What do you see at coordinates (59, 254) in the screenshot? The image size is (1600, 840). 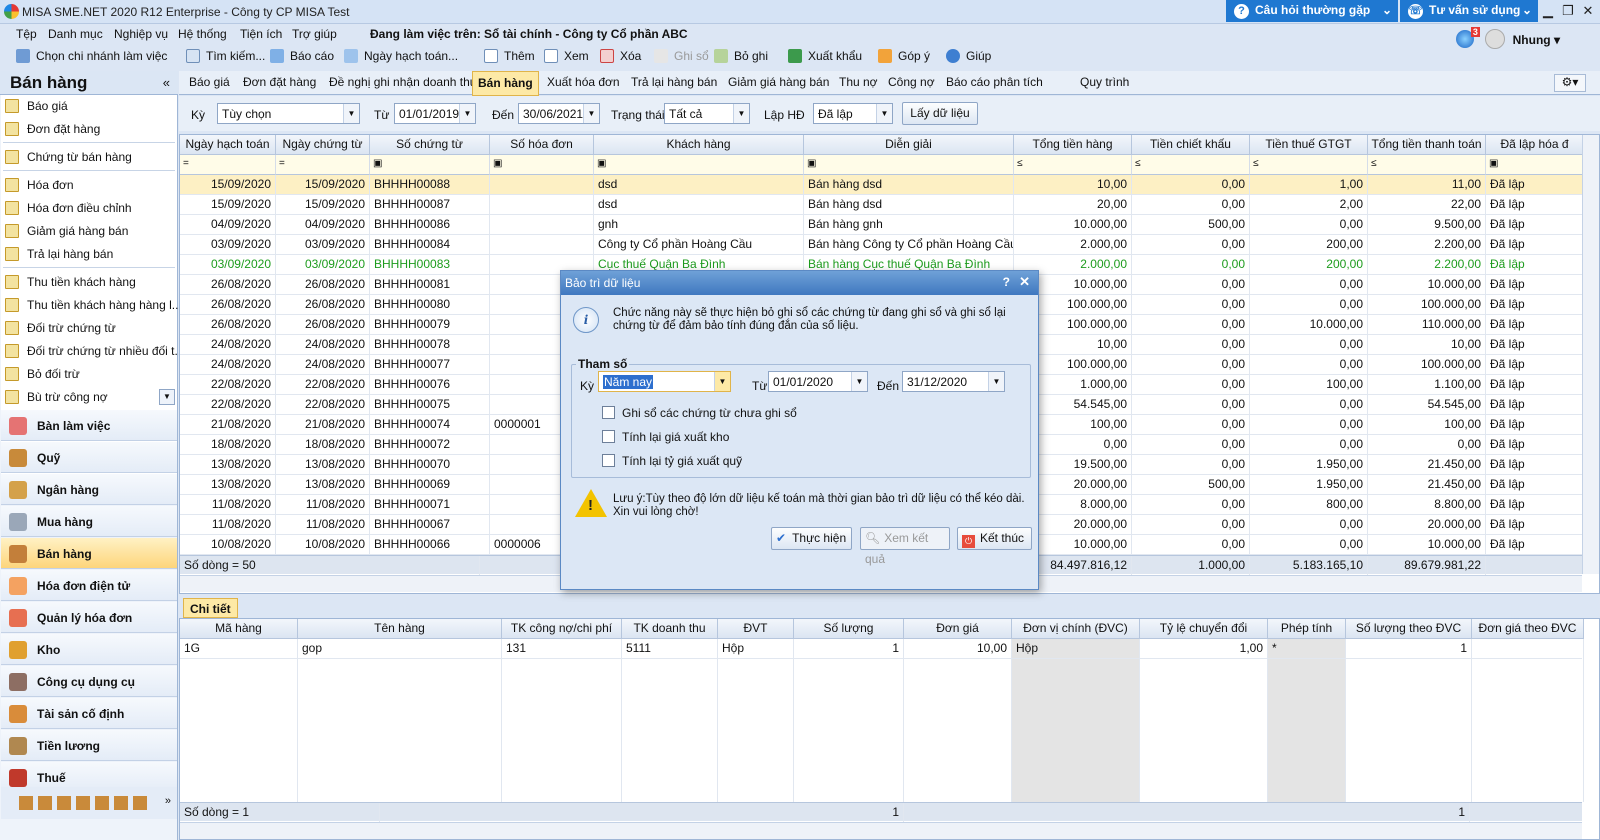 I see `list-item: Trả lại hàng bán` at bounding box center [59, 254].